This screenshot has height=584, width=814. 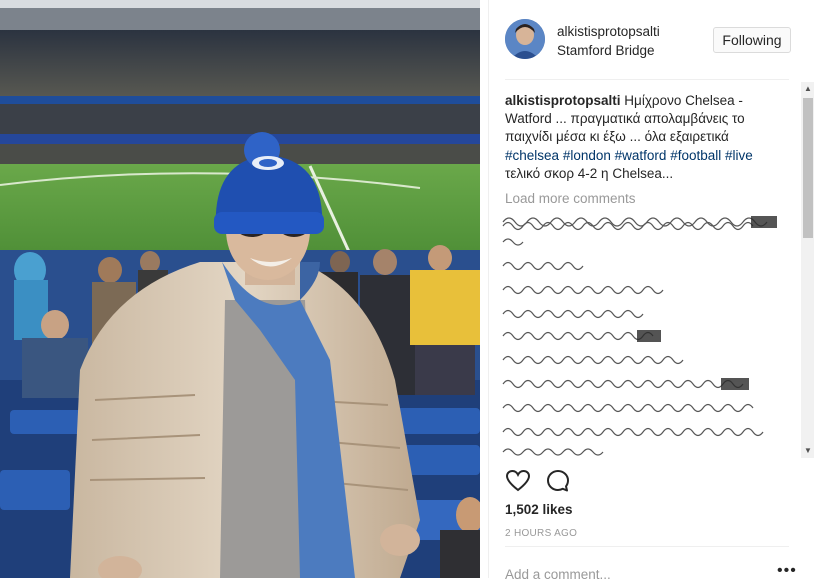 I want to click on load-more-comments-link: Load more comments, so click(x=570, y=198).